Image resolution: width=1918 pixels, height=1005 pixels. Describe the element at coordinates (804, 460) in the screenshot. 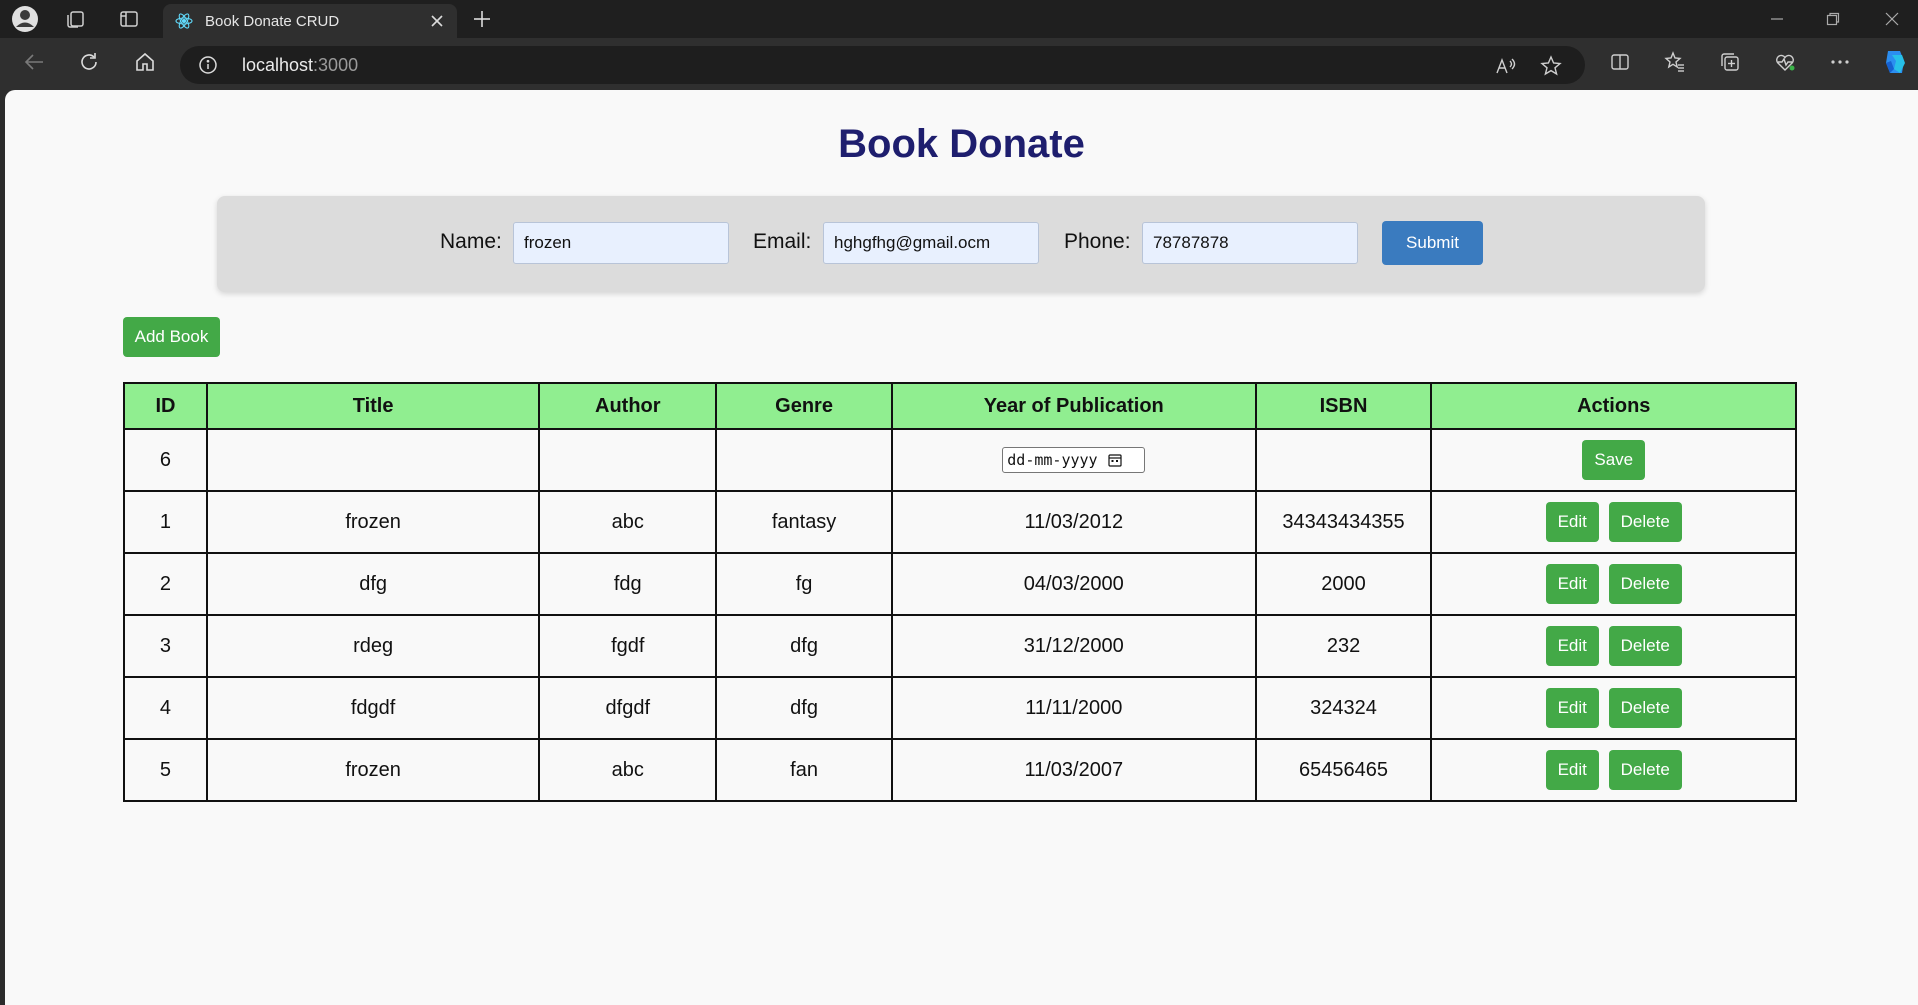

I see `cell-genre` at that location.